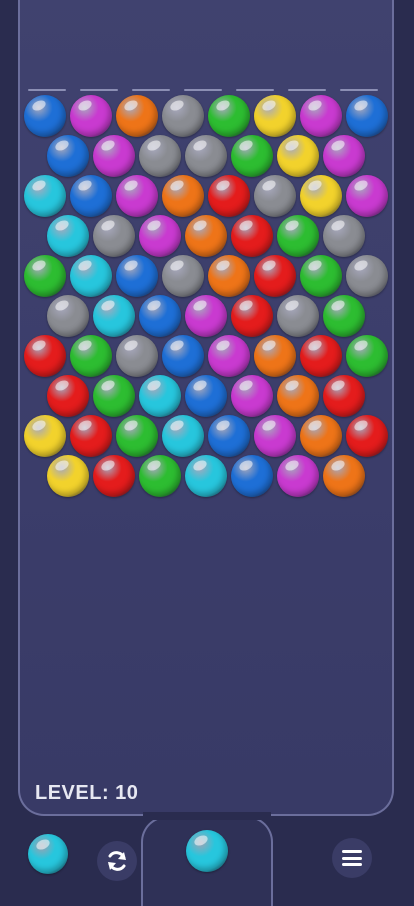 Image resolution: width=414 pixels, height=906 pixels. What do you see at coordinates (87, 793) in the screenshot?
I see `level-indicator: LEVEL: 10` at bounding box center [87, 793].